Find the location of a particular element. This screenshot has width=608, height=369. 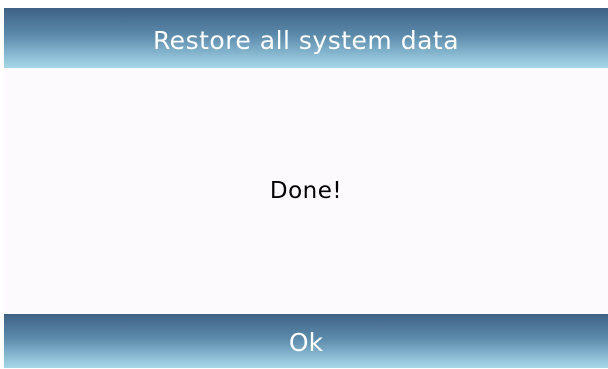

ok-button-label: Ok is located at coordinates (306, 342).